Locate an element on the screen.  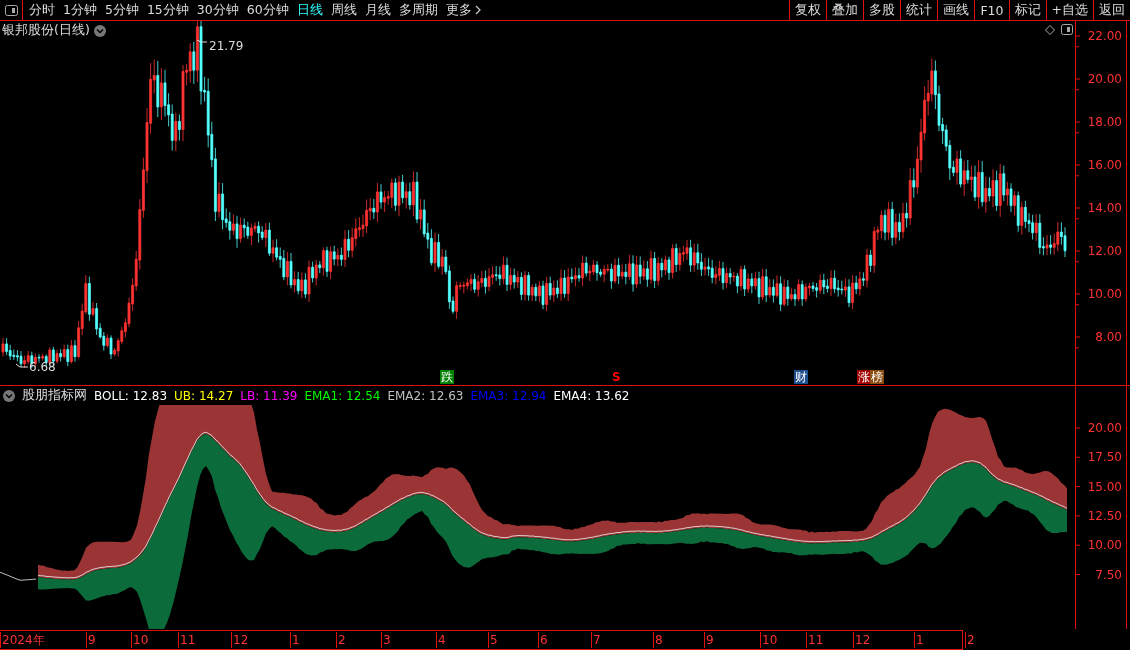
indicator-value: EMA2: 12.63 is located at coordinates (425, 395).